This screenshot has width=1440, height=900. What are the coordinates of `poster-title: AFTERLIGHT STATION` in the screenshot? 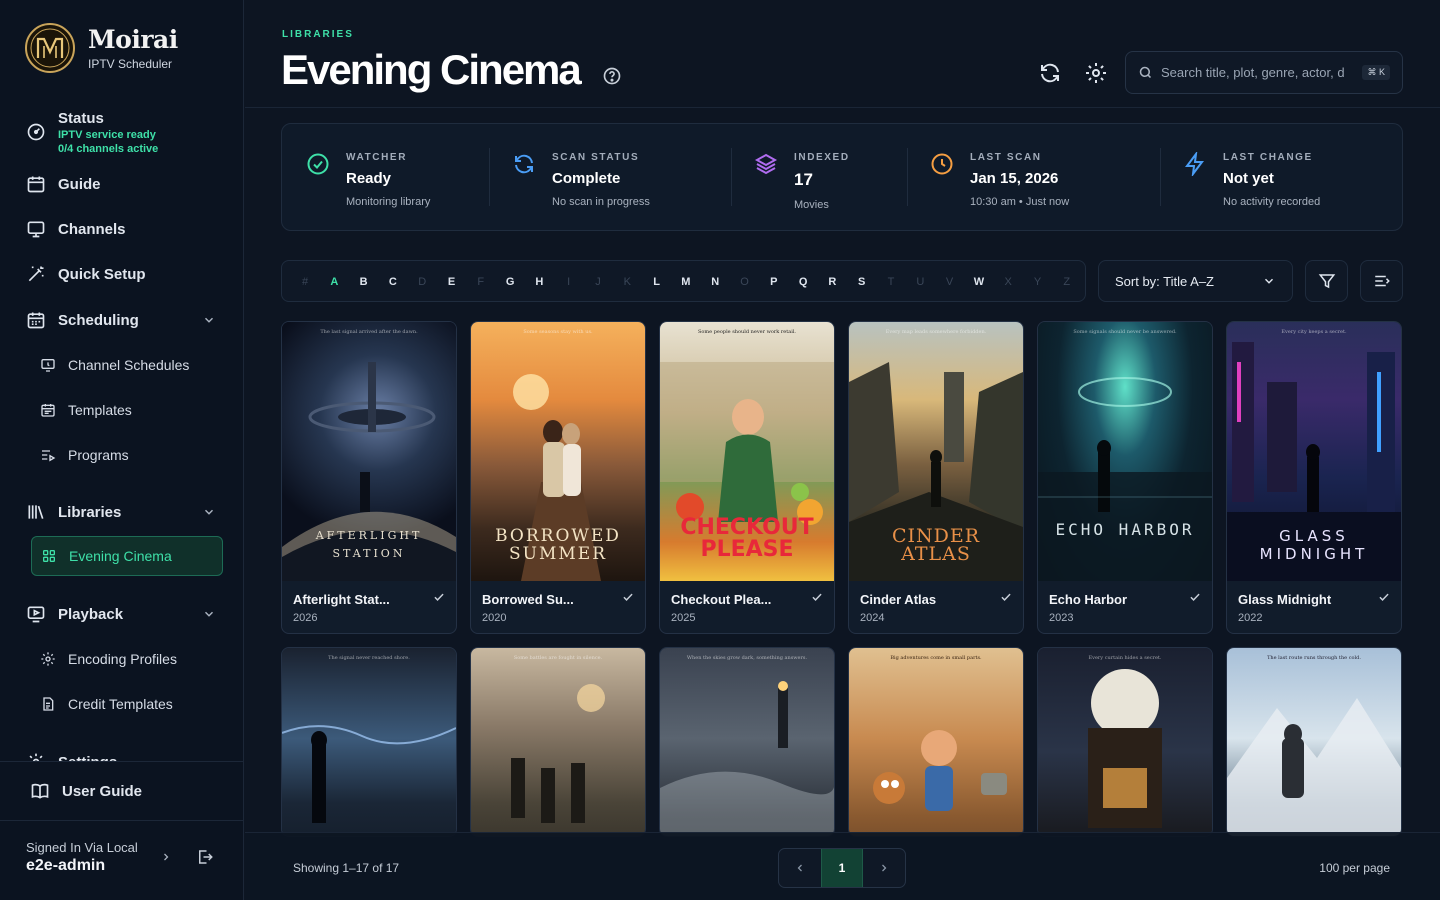 It's located at (369, 544).